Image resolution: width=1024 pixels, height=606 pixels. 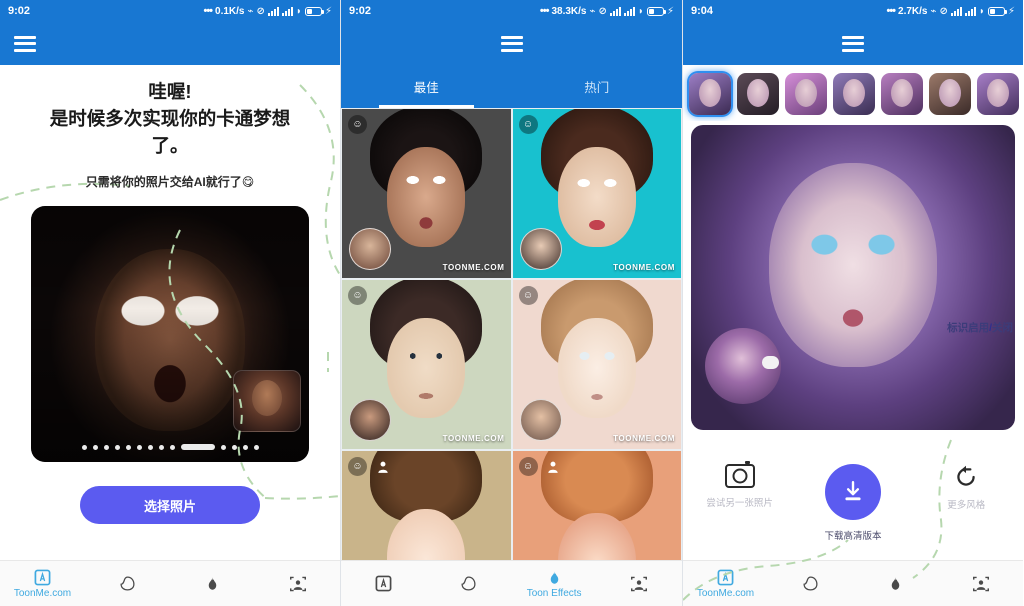 What do you see at coordinates (197, 447) in the screenshot?
I see `carousel-dot-active` at bounding box center [197, 447].